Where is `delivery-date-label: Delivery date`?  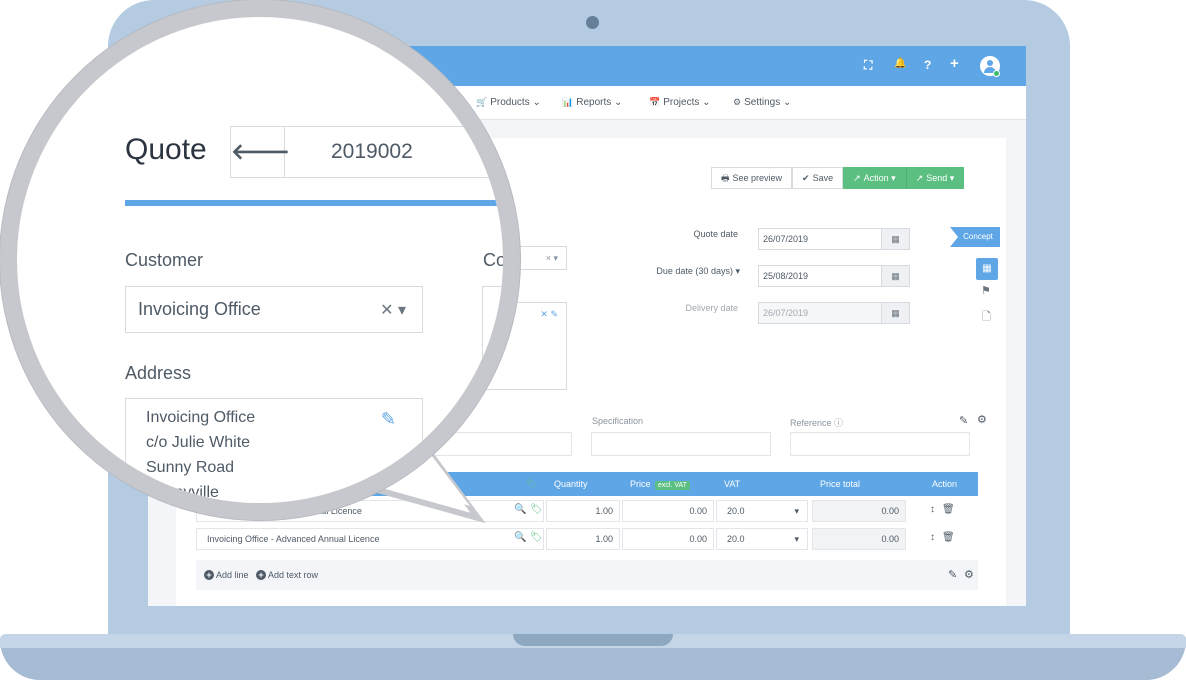
delivery-date-label: Delivery date is located at coordinates (711, 308).